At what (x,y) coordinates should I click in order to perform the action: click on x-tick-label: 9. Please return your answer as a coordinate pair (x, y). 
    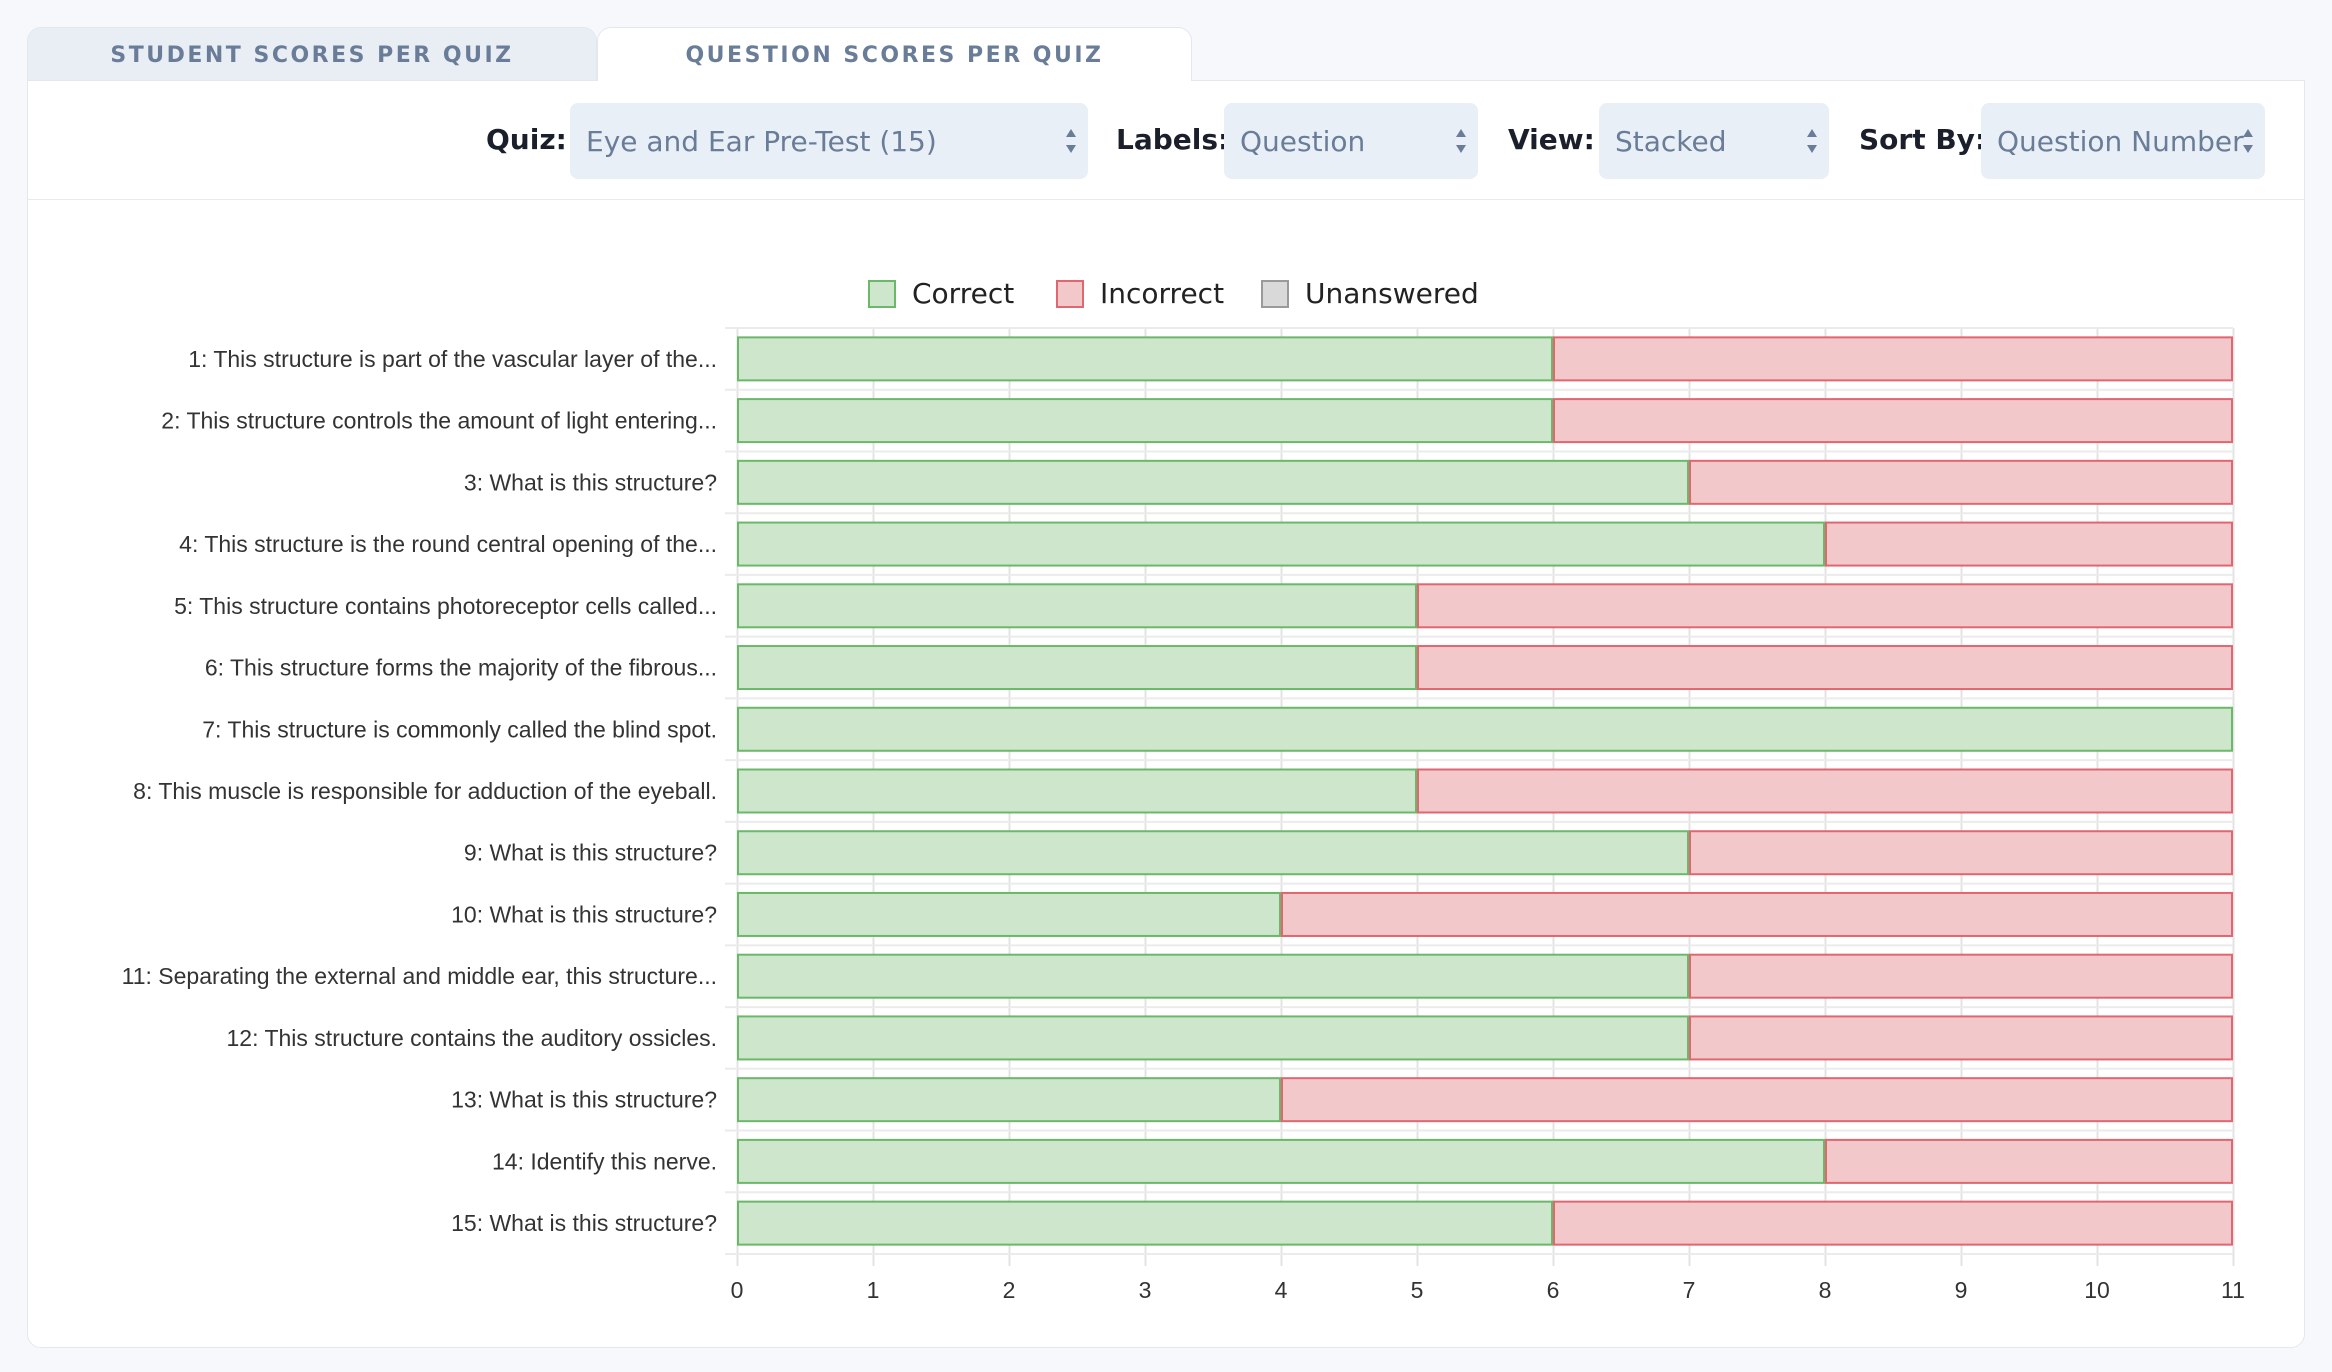
    Looking at the image, I should click on (1961, 1290).